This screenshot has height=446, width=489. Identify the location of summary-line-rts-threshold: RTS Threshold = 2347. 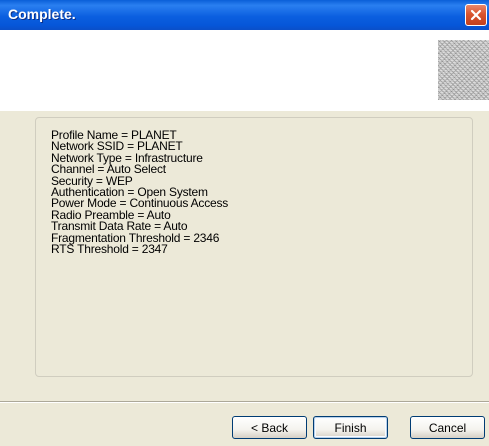
(109, 249).